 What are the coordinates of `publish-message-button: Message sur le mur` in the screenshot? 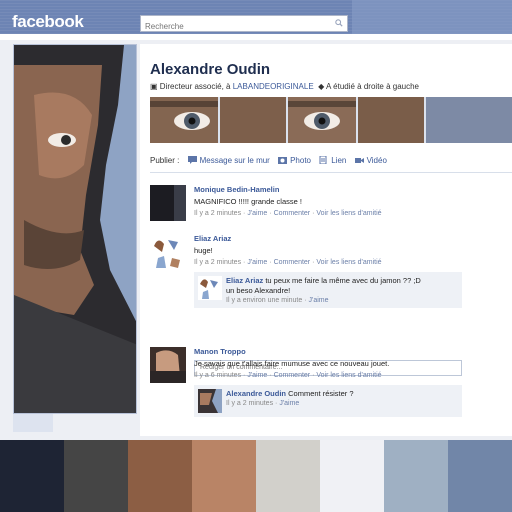 It's located at (229, 160).